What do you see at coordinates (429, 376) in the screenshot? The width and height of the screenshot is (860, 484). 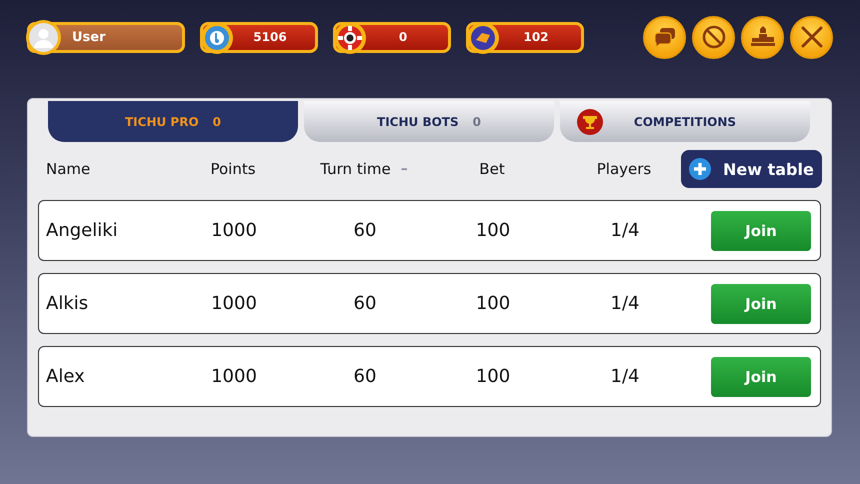 I see `table-row: Alex 1000 60 100 1/4 Join` at bounding box center [429, 376].